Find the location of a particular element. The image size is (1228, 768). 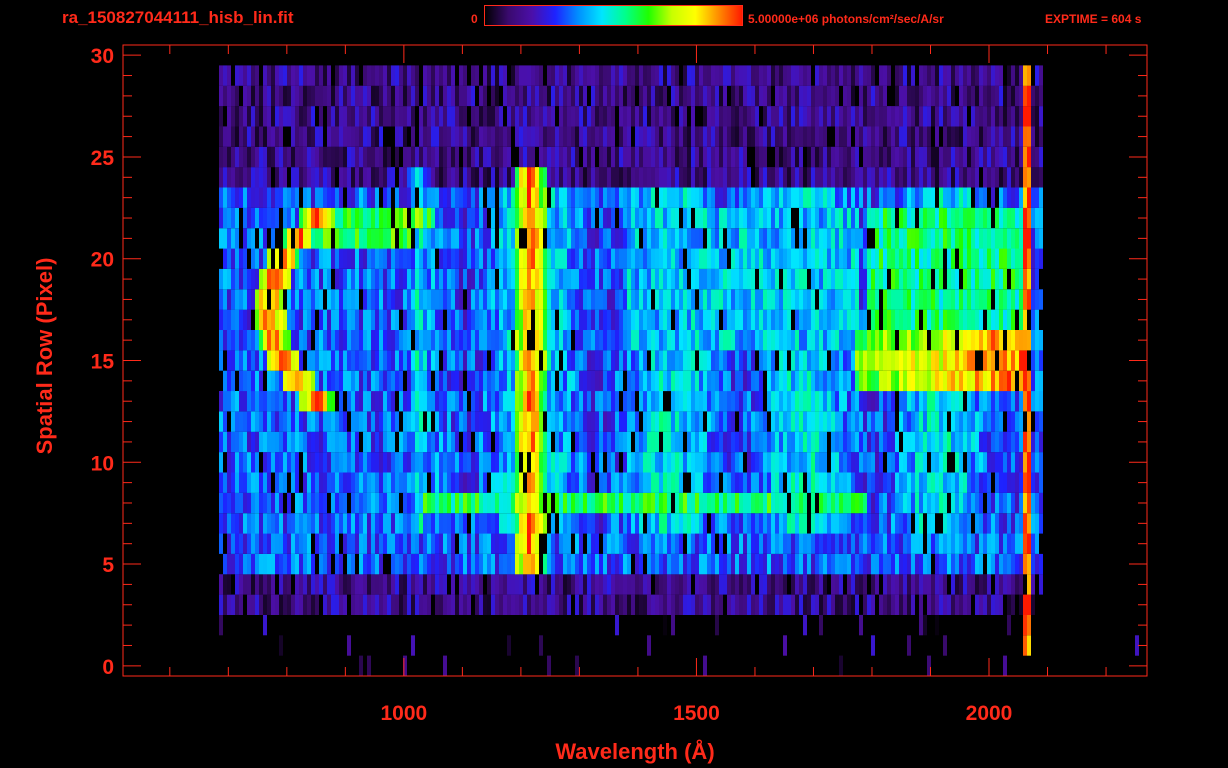

y-tick-label: 15 is located at coordinates (103, 362).